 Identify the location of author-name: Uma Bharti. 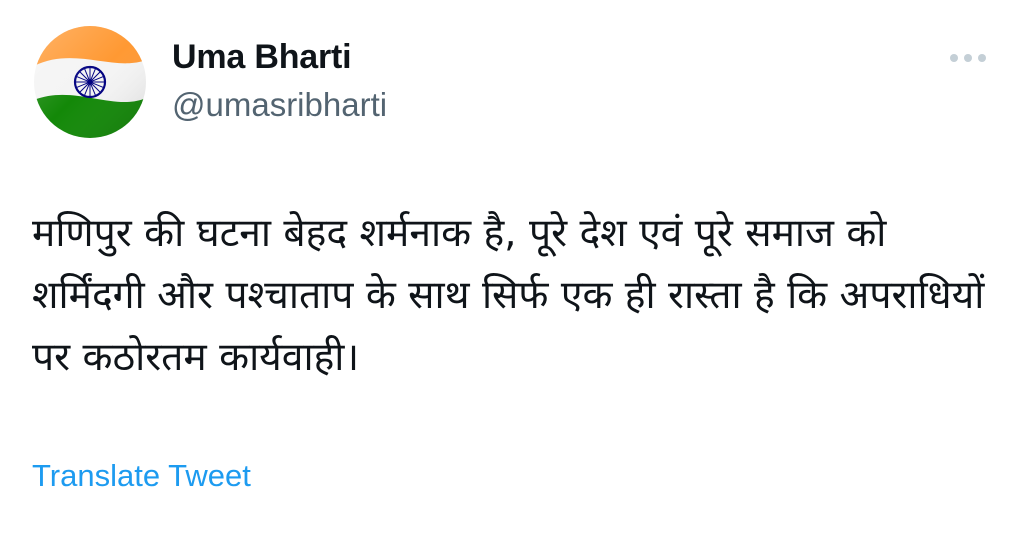
(262, 57).